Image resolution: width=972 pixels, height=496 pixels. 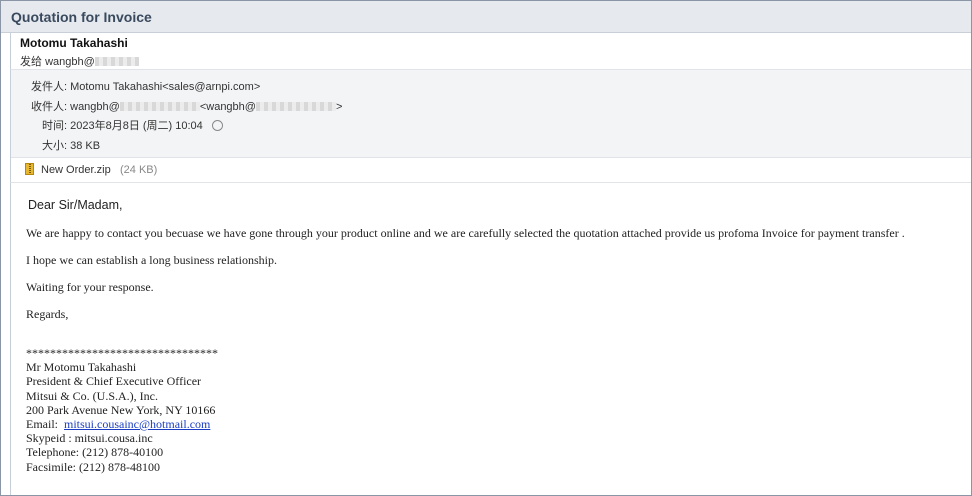 What do you see at coordinates (486, 17) in the screenshot?
I see `subject-bar: Quotation for Invoice` at bounding box center [486, 17].